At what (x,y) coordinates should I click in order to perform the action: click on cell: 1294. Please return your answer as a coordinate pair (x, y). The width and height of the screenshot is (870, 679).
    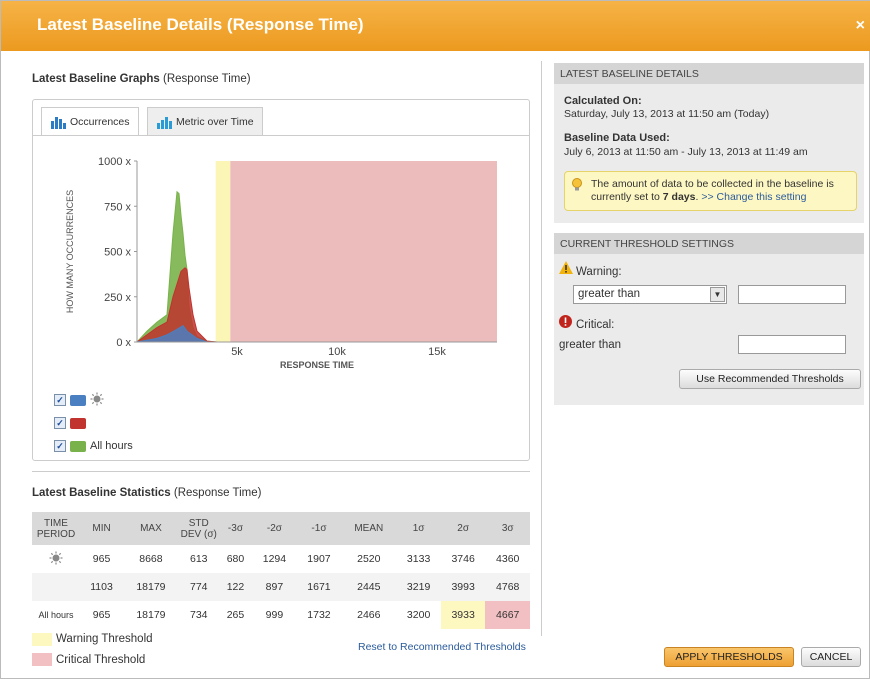
    Looking at the image, I should click on (274, 559).